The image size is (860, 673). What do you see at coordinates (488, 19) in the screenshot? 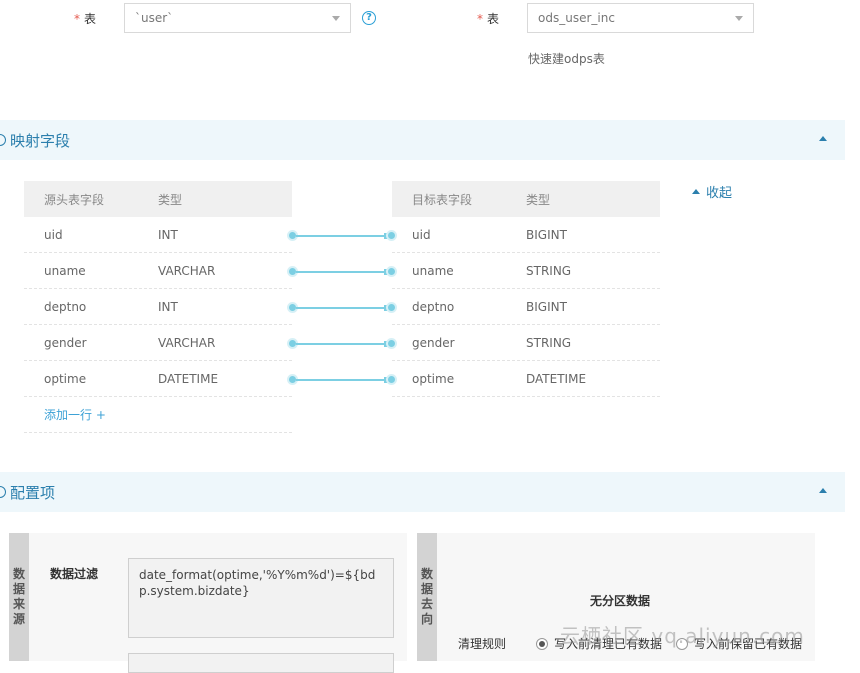
I see `target-table-label: * 表` at bounding box center [488, 19].